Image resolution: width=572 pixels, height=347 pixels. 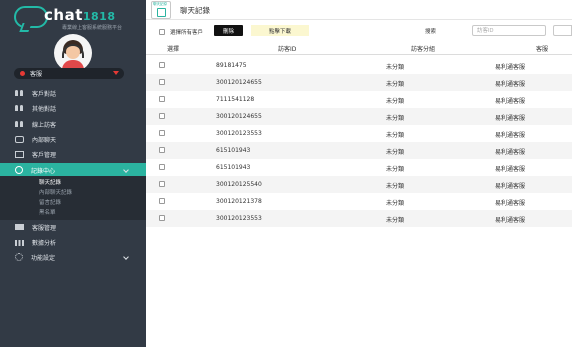 What do you see at coordinates (69, 73) in the screenshot?
I see `status-select: 客服` at bounding box center [69, 73].